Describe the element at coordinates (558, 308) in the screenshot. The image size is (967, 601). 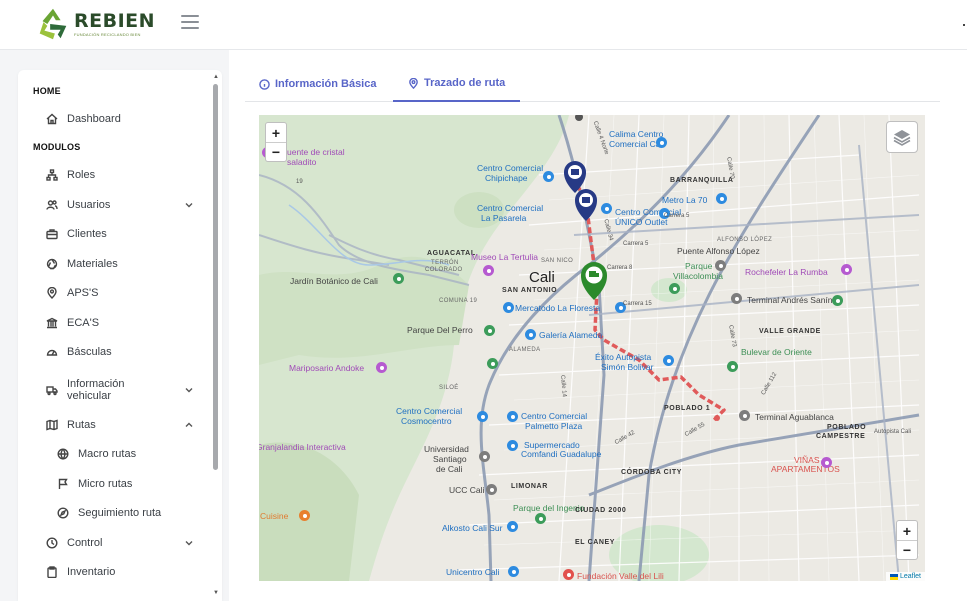
I see `map-label-floresta: Mercatodo La Floresta` at that location.